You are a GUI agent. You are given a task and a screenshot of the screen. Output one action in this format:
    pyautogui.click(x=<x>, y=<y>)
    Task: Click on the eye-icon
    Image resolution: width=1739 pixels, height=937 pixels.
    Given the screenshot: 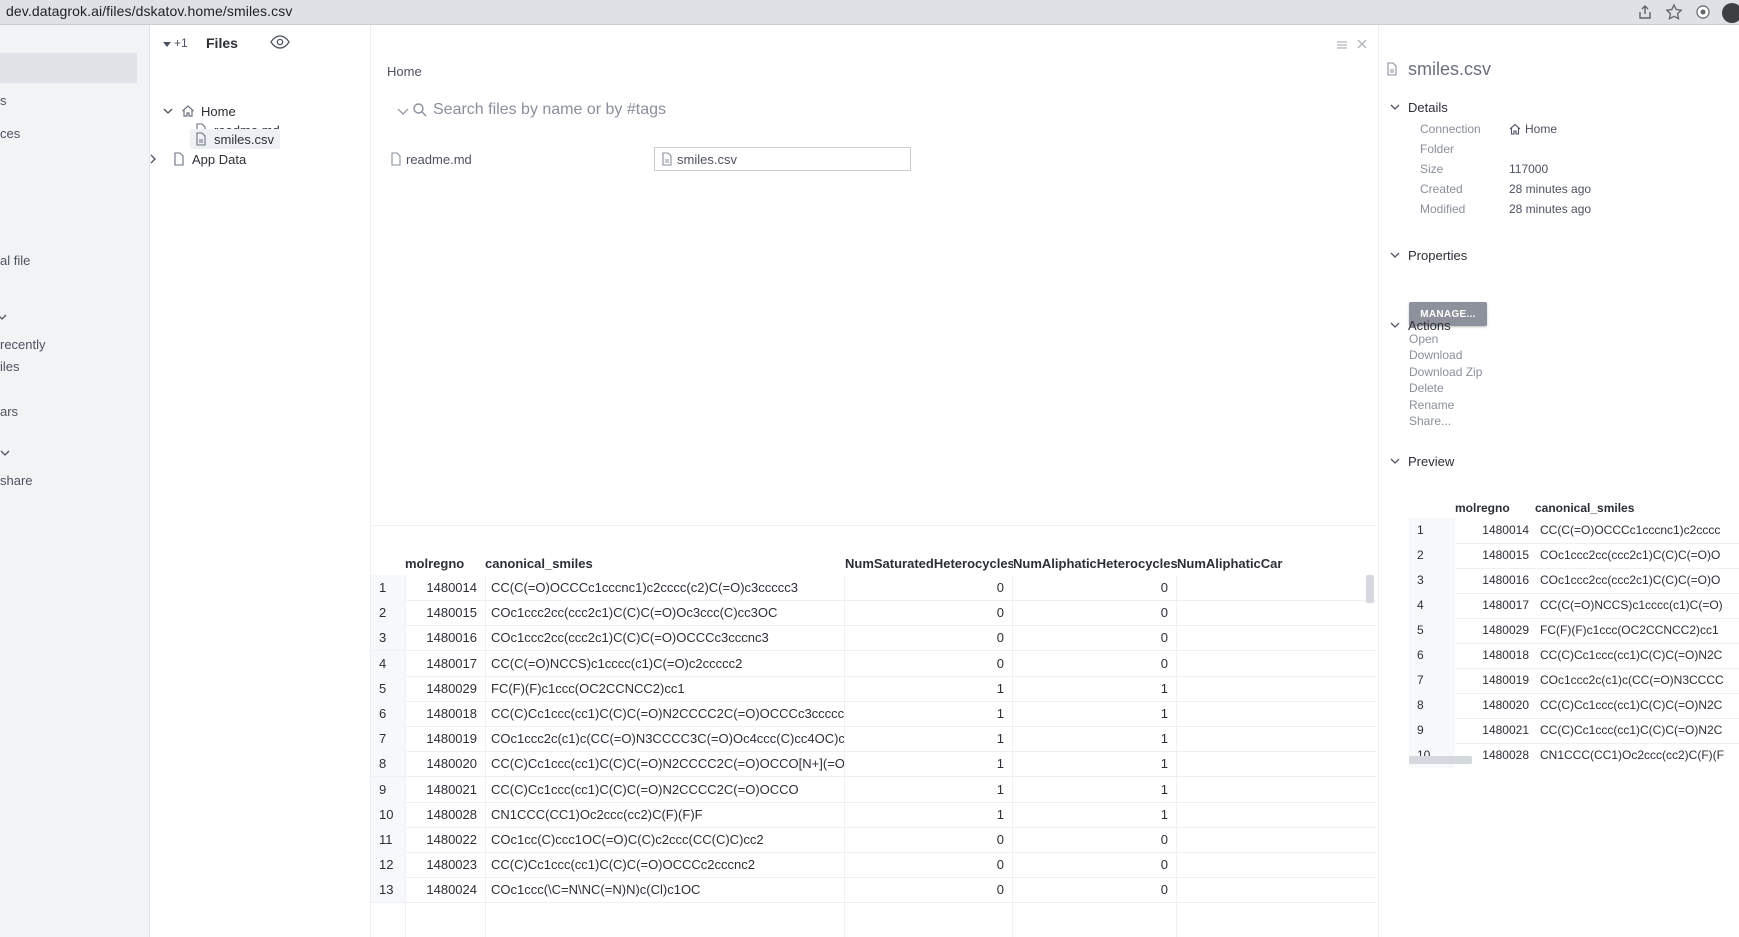 What is the action you would take?
    pyautogui.click(x=280, y=42)
    